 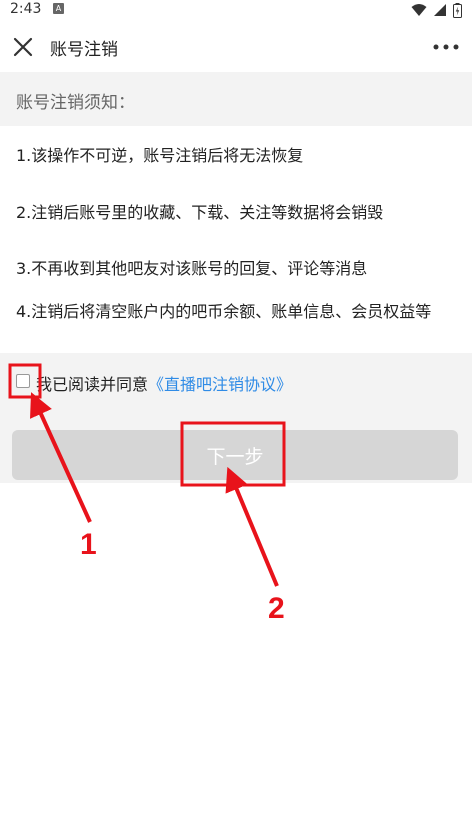 What do you see at coordinates (23, 47) in the screenshot?
I see `close-icon` at bounding box center [23, 47].